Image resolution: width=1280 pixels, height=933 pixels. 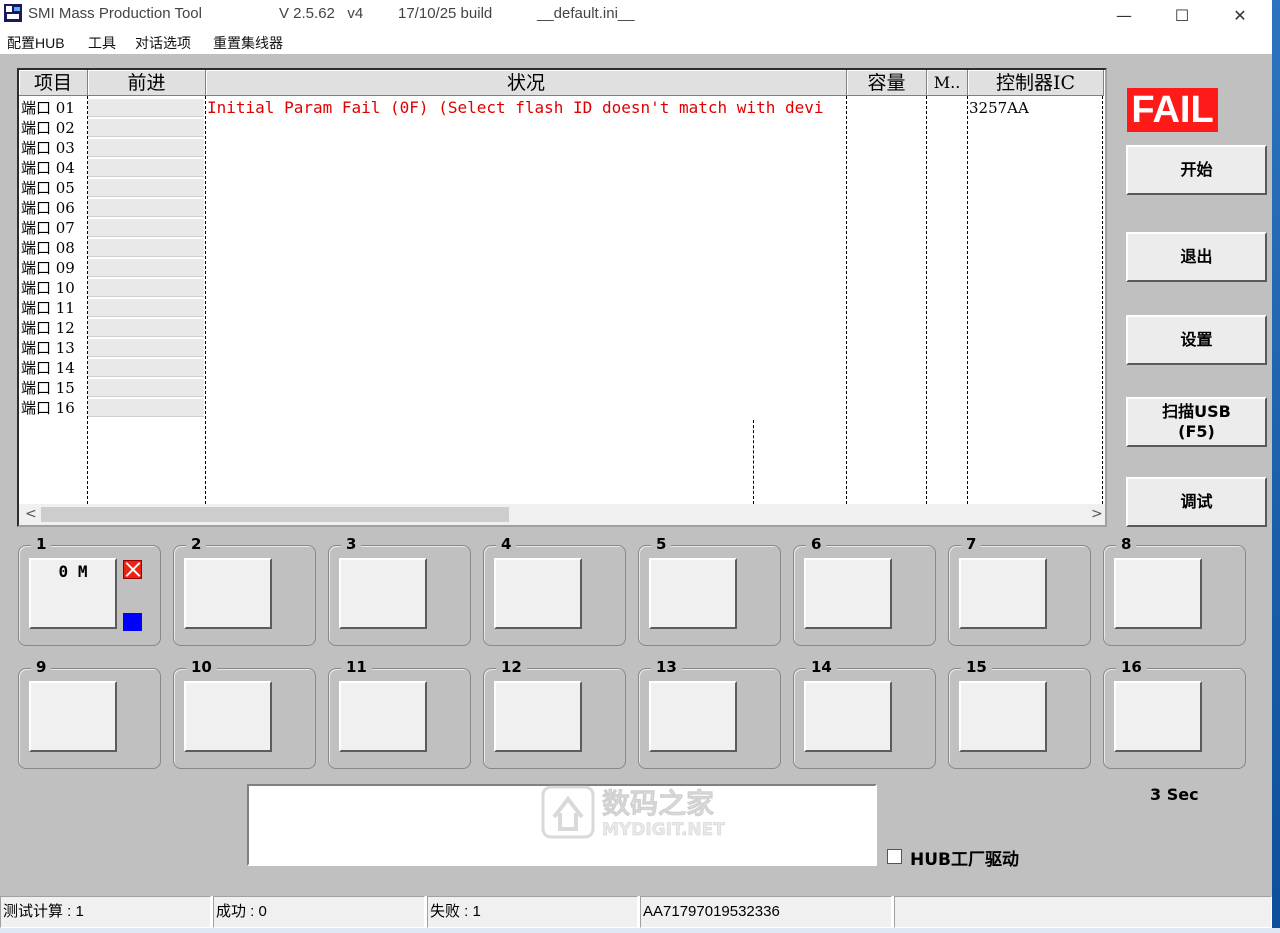 What do you see at coordinates (1196, 170) in the screenshot?
I see `start-button: 开始` at bounding box center [1196, 170].